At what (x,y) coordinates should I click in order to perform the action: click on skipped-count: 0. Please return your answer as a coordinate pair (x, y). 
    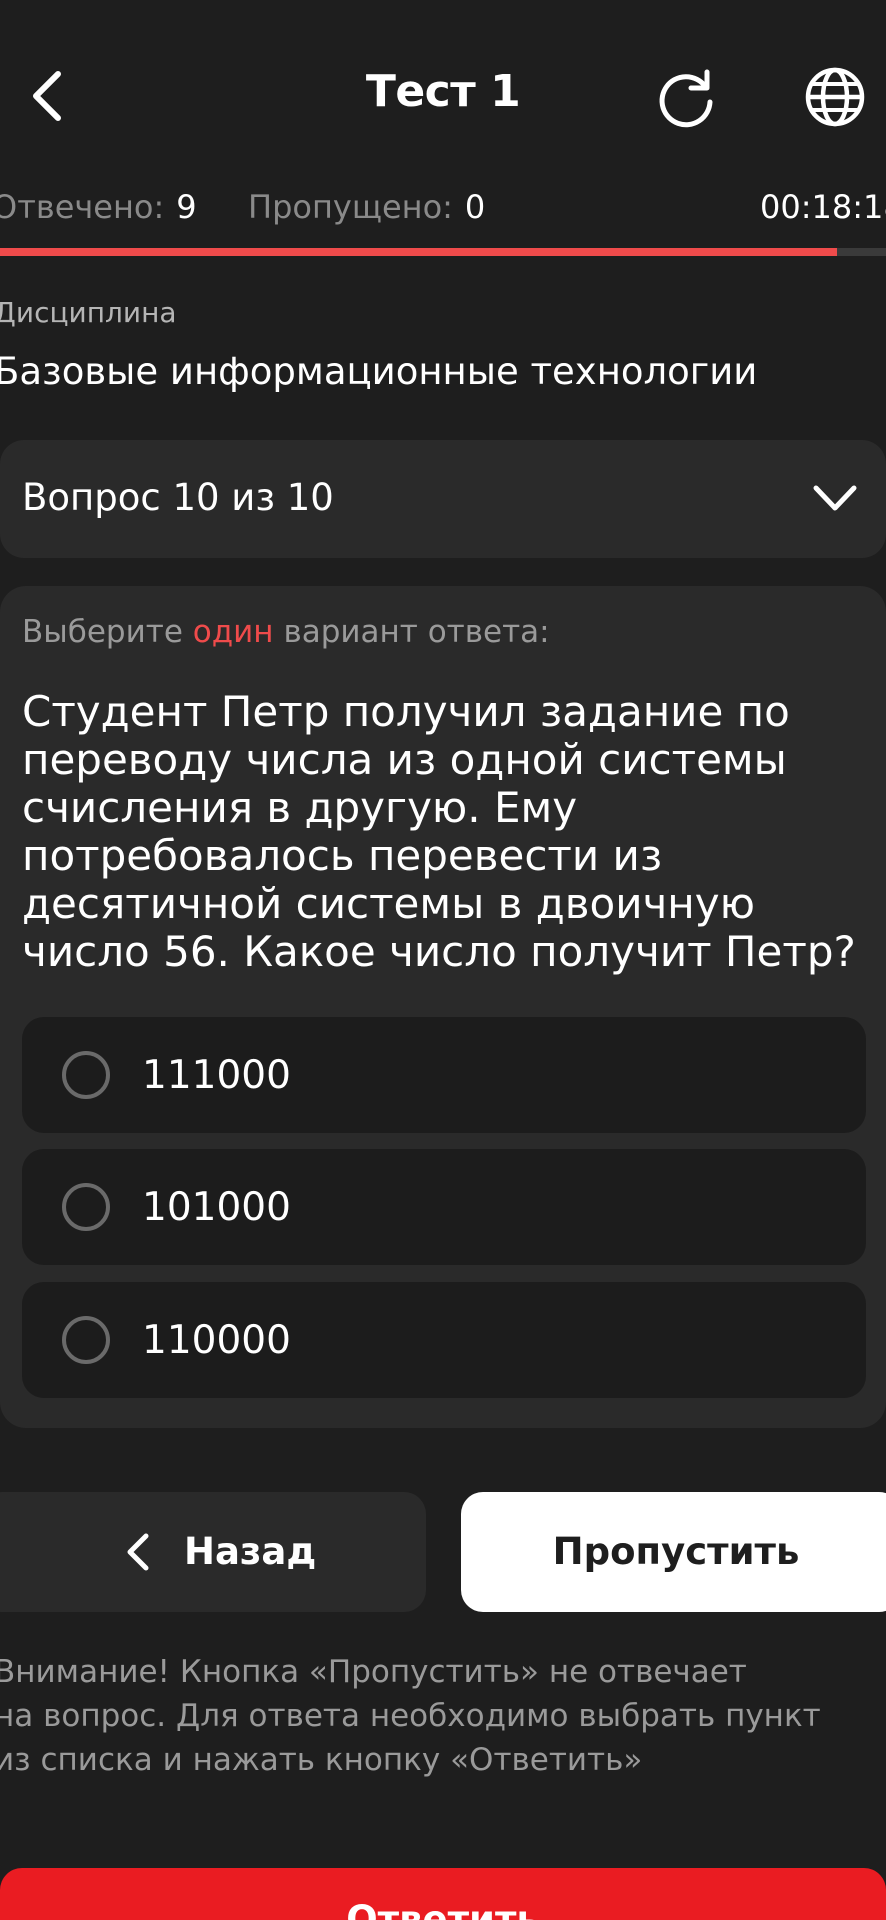
    Looking at the image, I should click on (475, 207).